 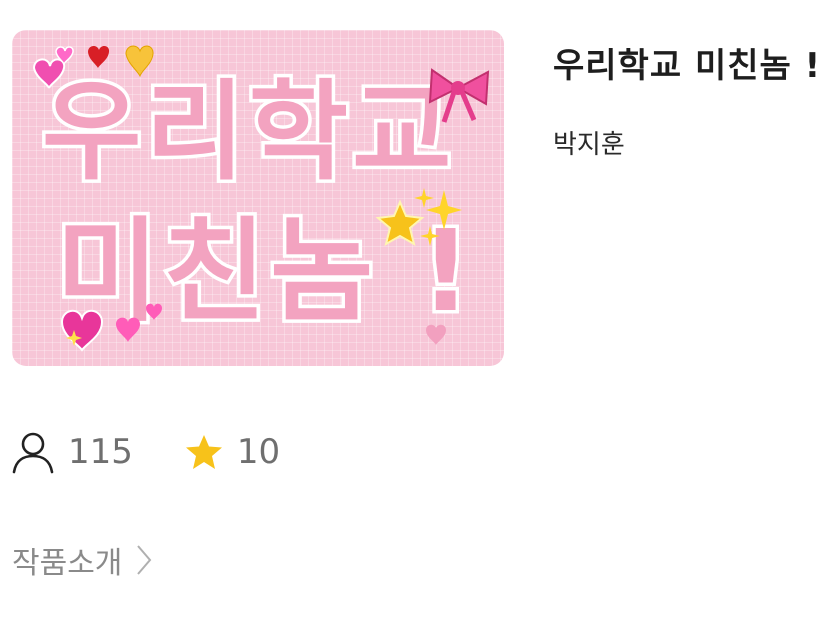 What do you see at coordinates (203, 452) in the screenshot?
I see `star-icon` at bounding box center [203, 452].